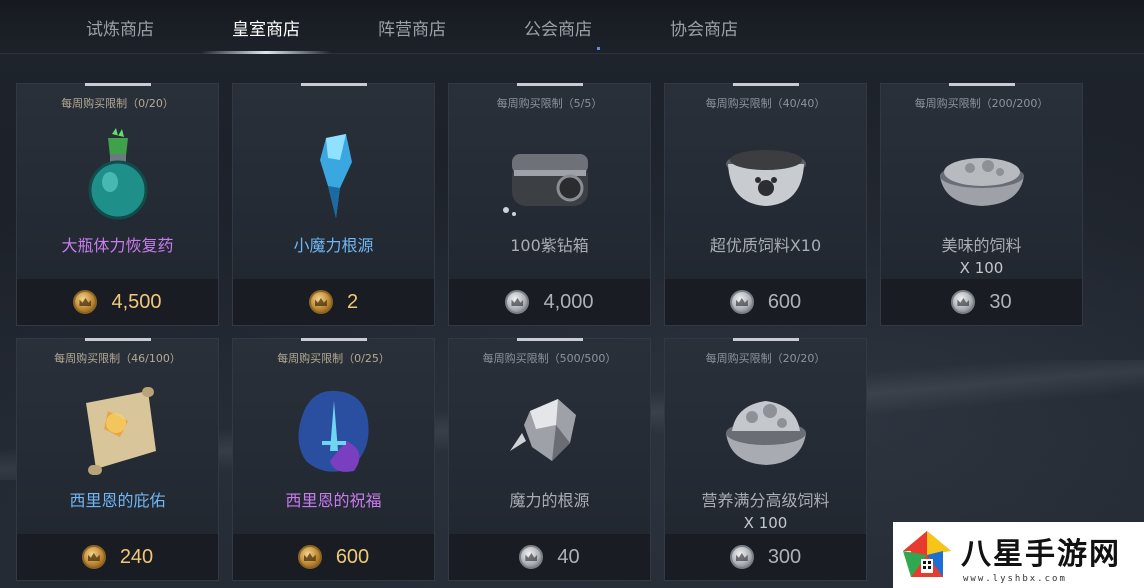 Image resolution: width=1144 pixels, height=588 pixels. What do you see at coordinates (333, 431) in the screenshot?
I see `rune-stone-icon` at bounding box center [333, 431].